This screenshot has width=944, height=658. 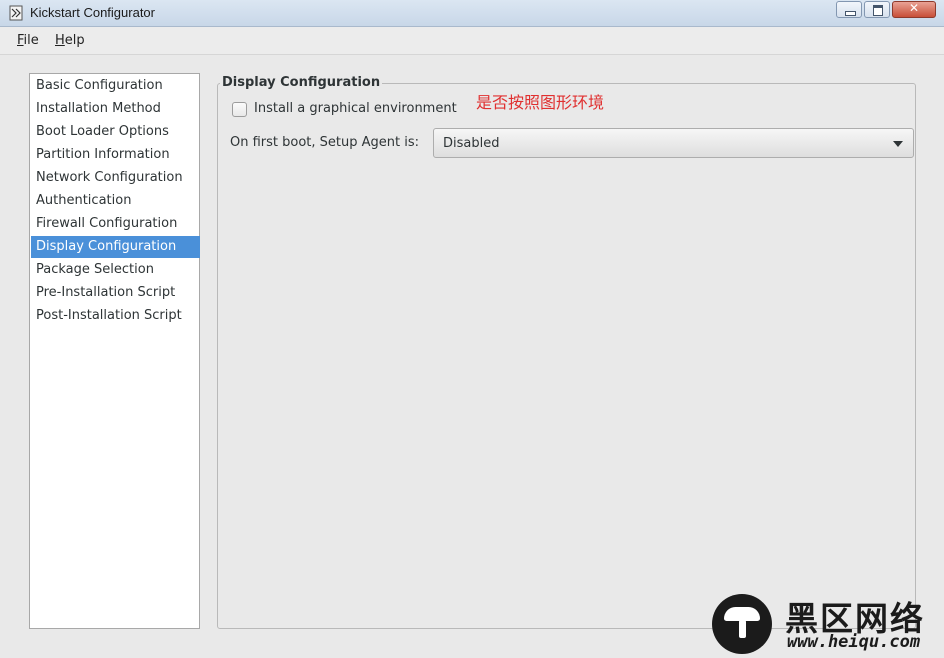 What do you see at coordinates (850, 13) in the screenshot?
I see `minimize-icon` at bounding box center [850, 13].